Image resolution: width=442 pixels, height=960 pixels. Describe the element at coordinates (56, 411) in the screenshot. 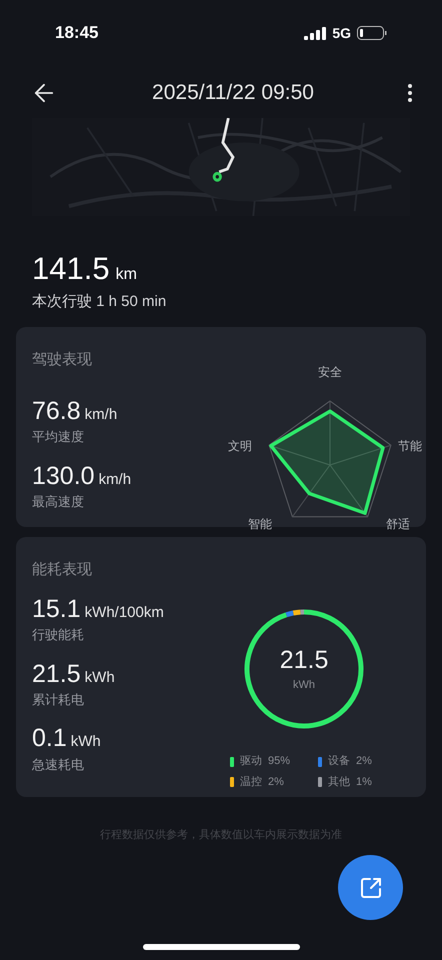

I see `stat-value: 76.8` at that location.